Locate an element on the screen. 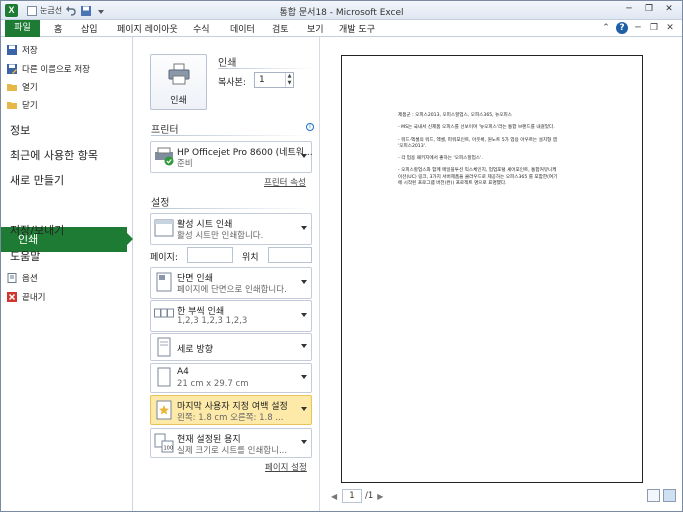 The width and height of the screenshot is (683, 512). minimize-ribbon-icon: ⌃ is located at coordinates (606, 28).